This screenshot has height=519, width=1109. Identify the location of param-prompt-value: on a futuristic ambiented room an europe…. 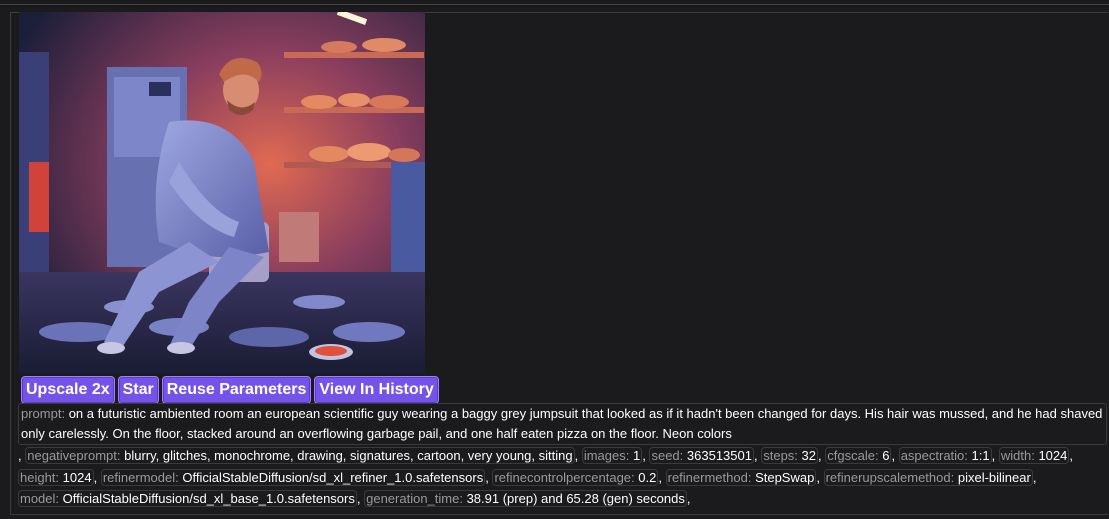
(562, 423).